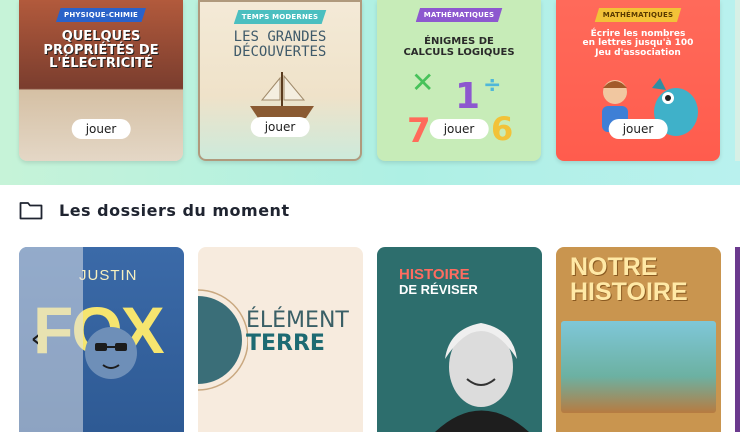 The image size is (740, 432). I want to click on folder-card-histoire-de-reviser: HISTOIRE DE RÉVISER, so click(459, 339).